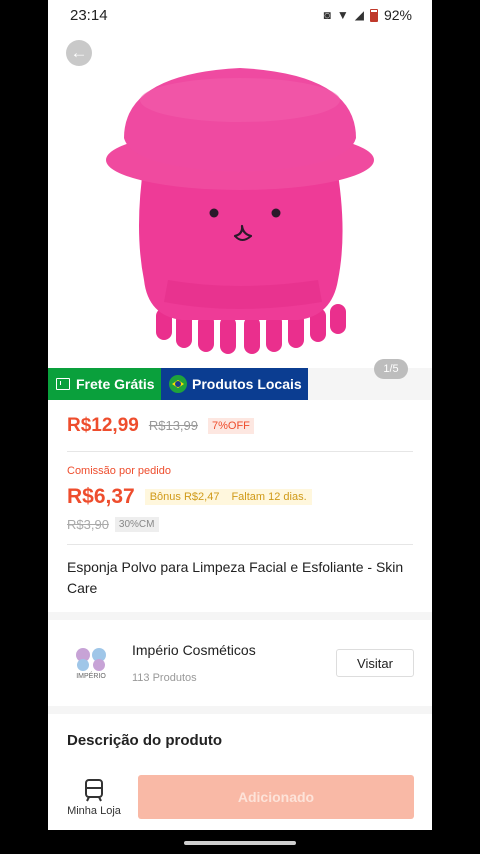  I want to click on free-shipping-label: Frete Grátis, so click(115, 384).